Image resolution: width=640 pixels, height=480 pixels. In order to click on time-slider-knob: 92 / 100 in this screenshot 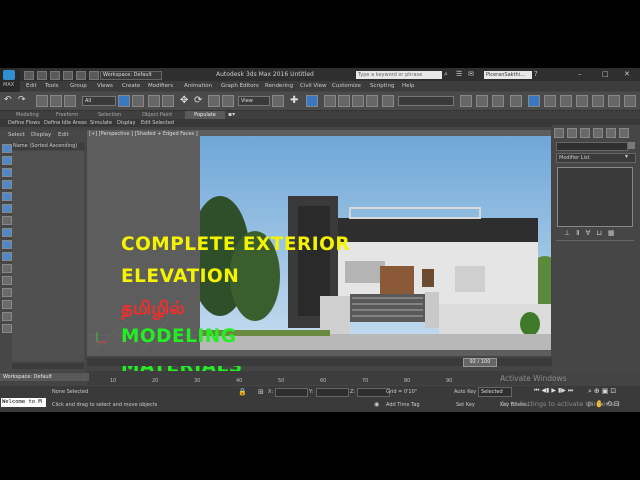, I will do `click(480, 362)`.